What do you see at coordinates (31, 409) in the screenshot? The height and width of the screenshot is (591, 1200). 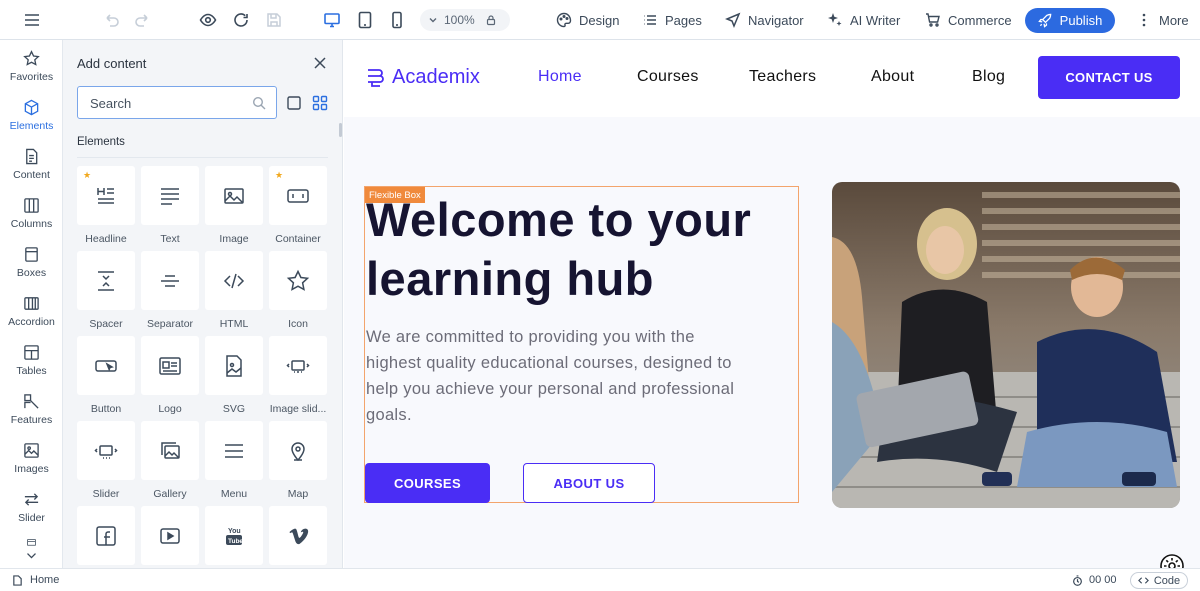 I see `rail-item-features: Features` at bounding box center [31, 409].